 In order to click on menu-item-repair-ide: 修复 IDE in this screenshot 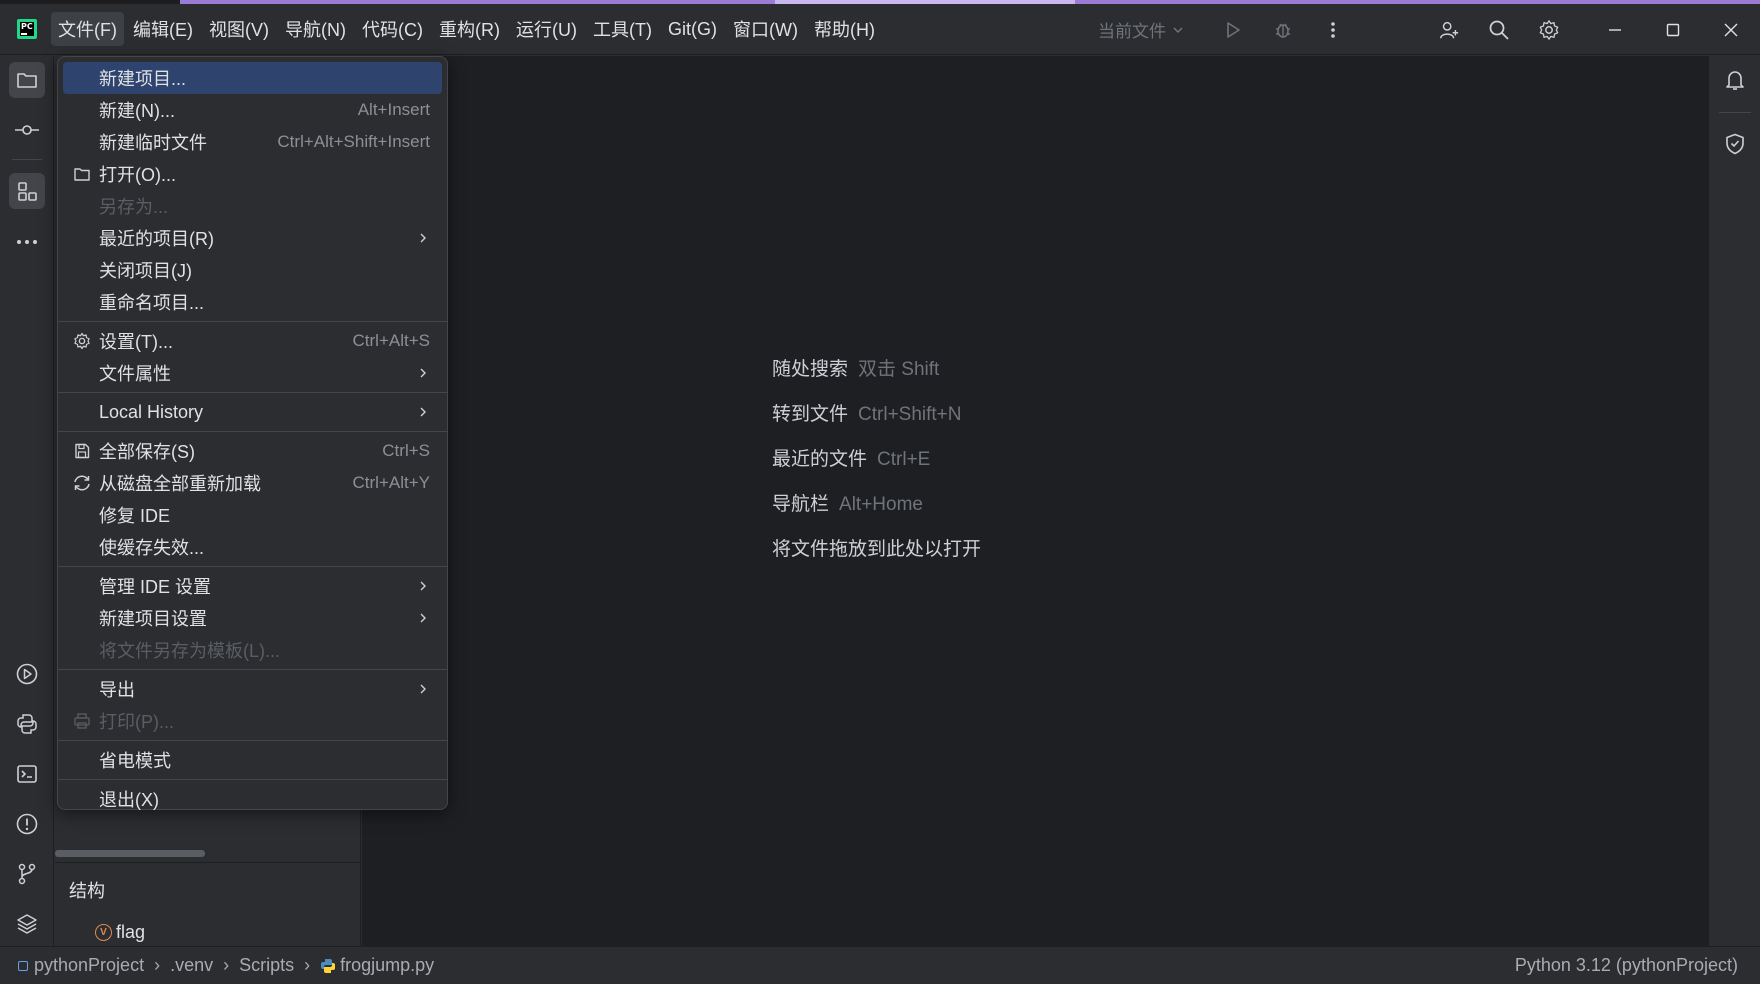, I will do `click(252, 515)`.